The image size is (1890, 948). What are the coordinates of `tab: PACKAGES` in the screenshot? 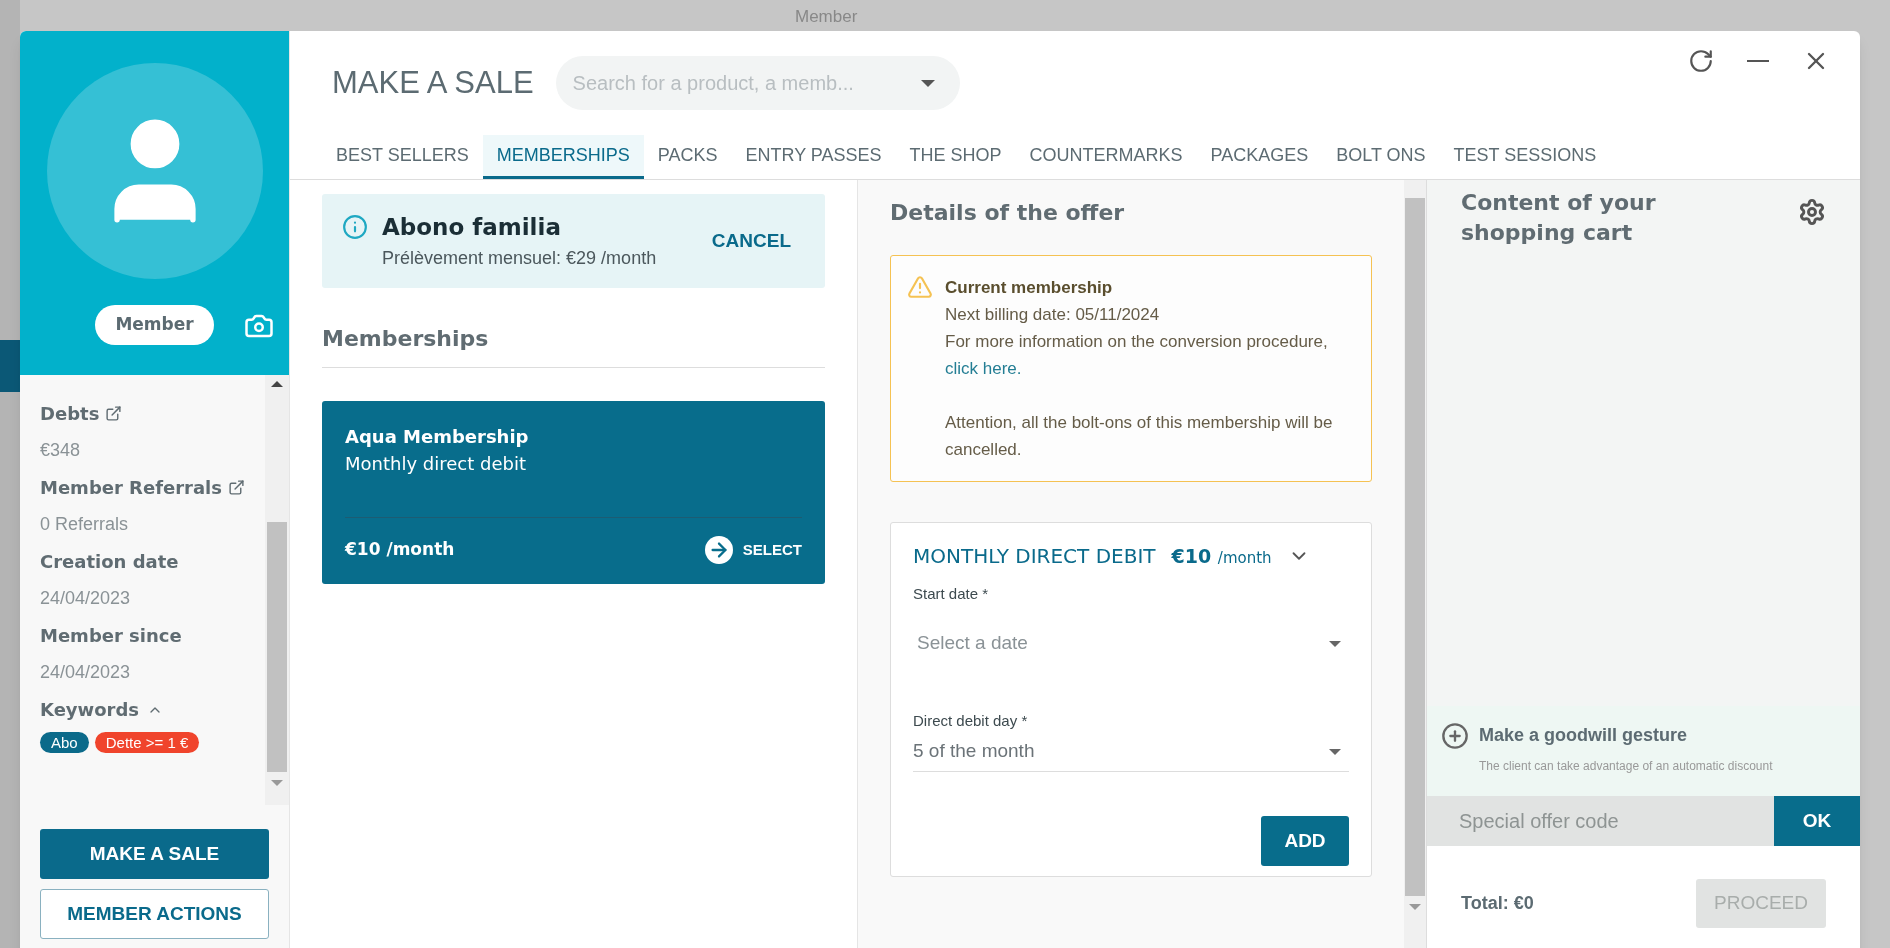 It's located at (1259, 156).